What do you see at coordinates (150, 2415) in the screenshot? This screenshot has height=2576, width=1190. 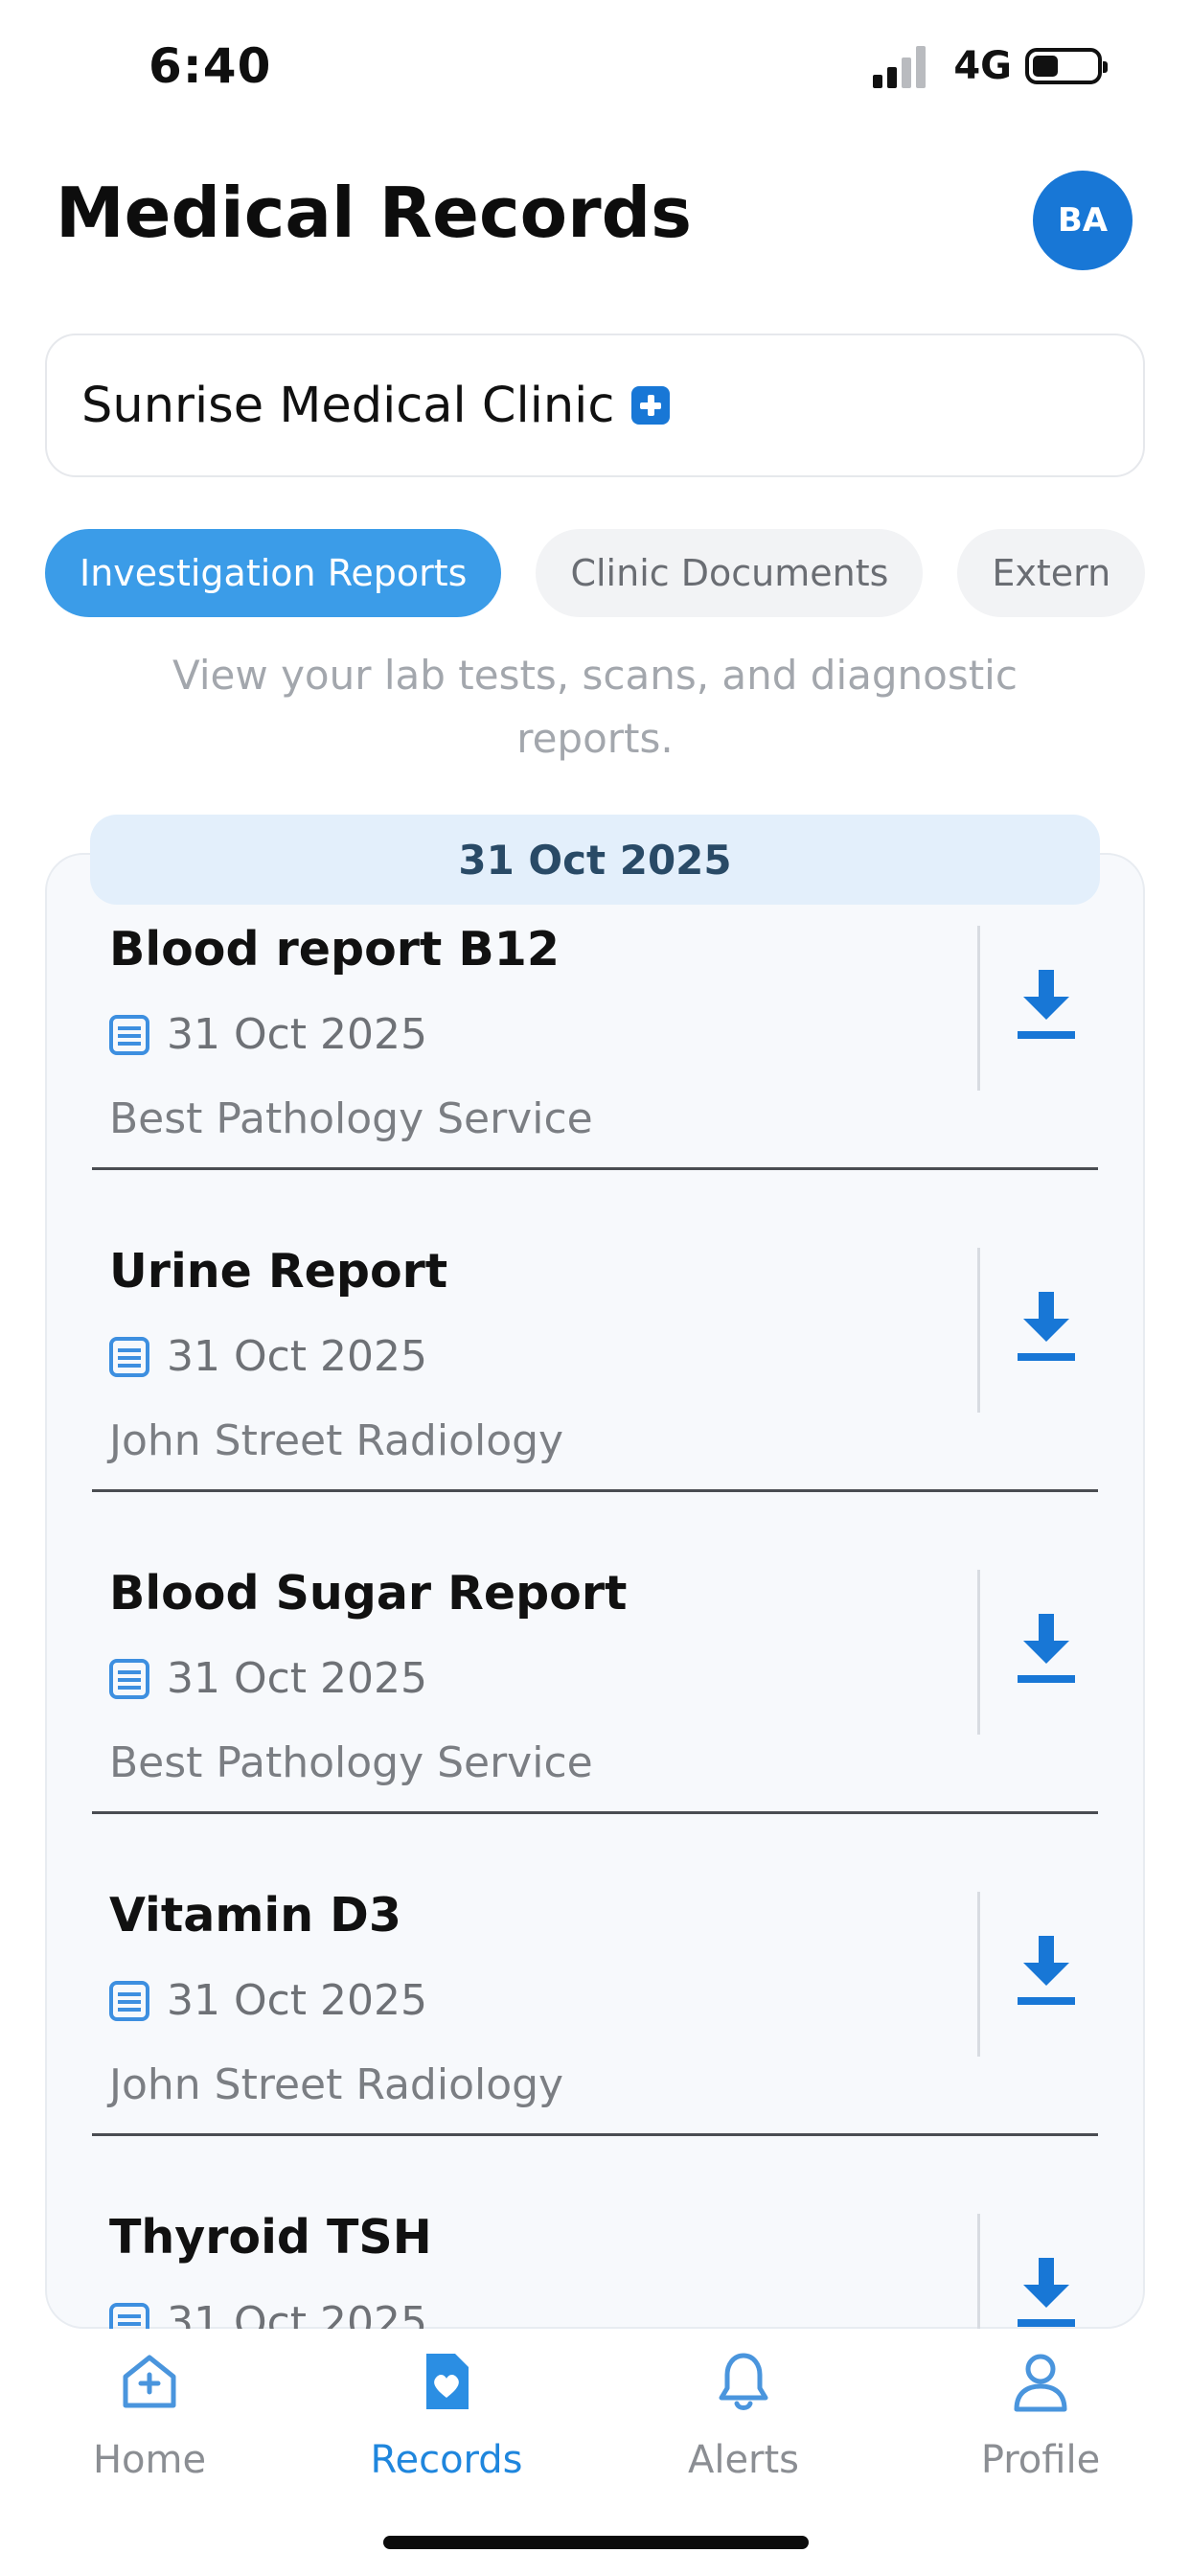 I see `nav-home: Home` at bounding box center [150, 2415].